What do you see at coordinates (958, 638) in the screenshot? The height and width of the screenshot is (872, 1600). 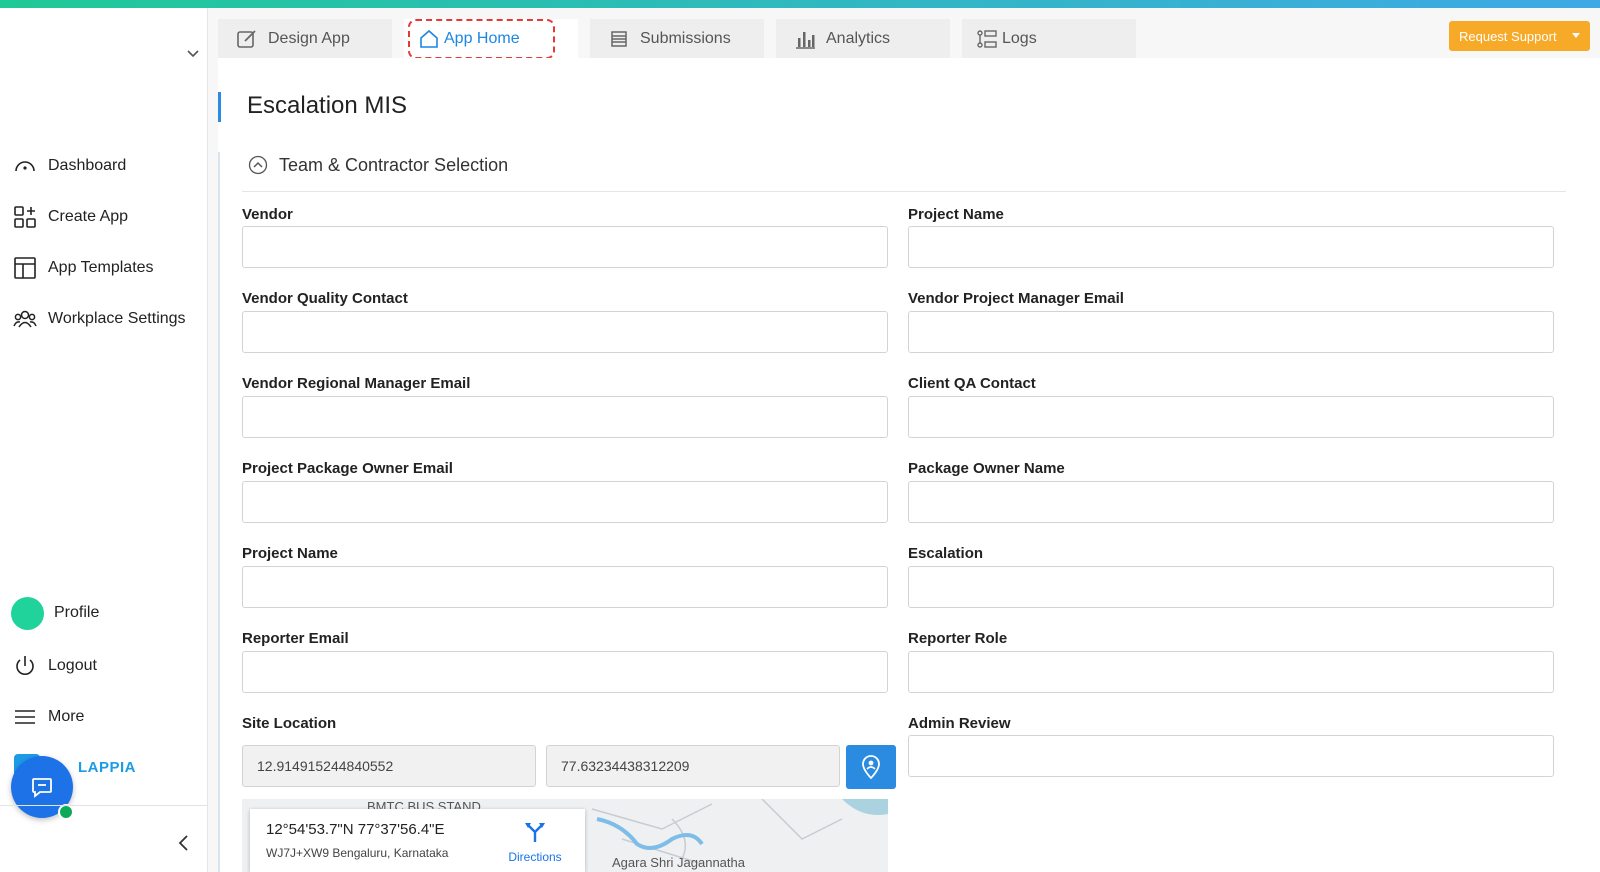 I see `label-reporter-role: Reporter Role` at bounding box center [958, 638].